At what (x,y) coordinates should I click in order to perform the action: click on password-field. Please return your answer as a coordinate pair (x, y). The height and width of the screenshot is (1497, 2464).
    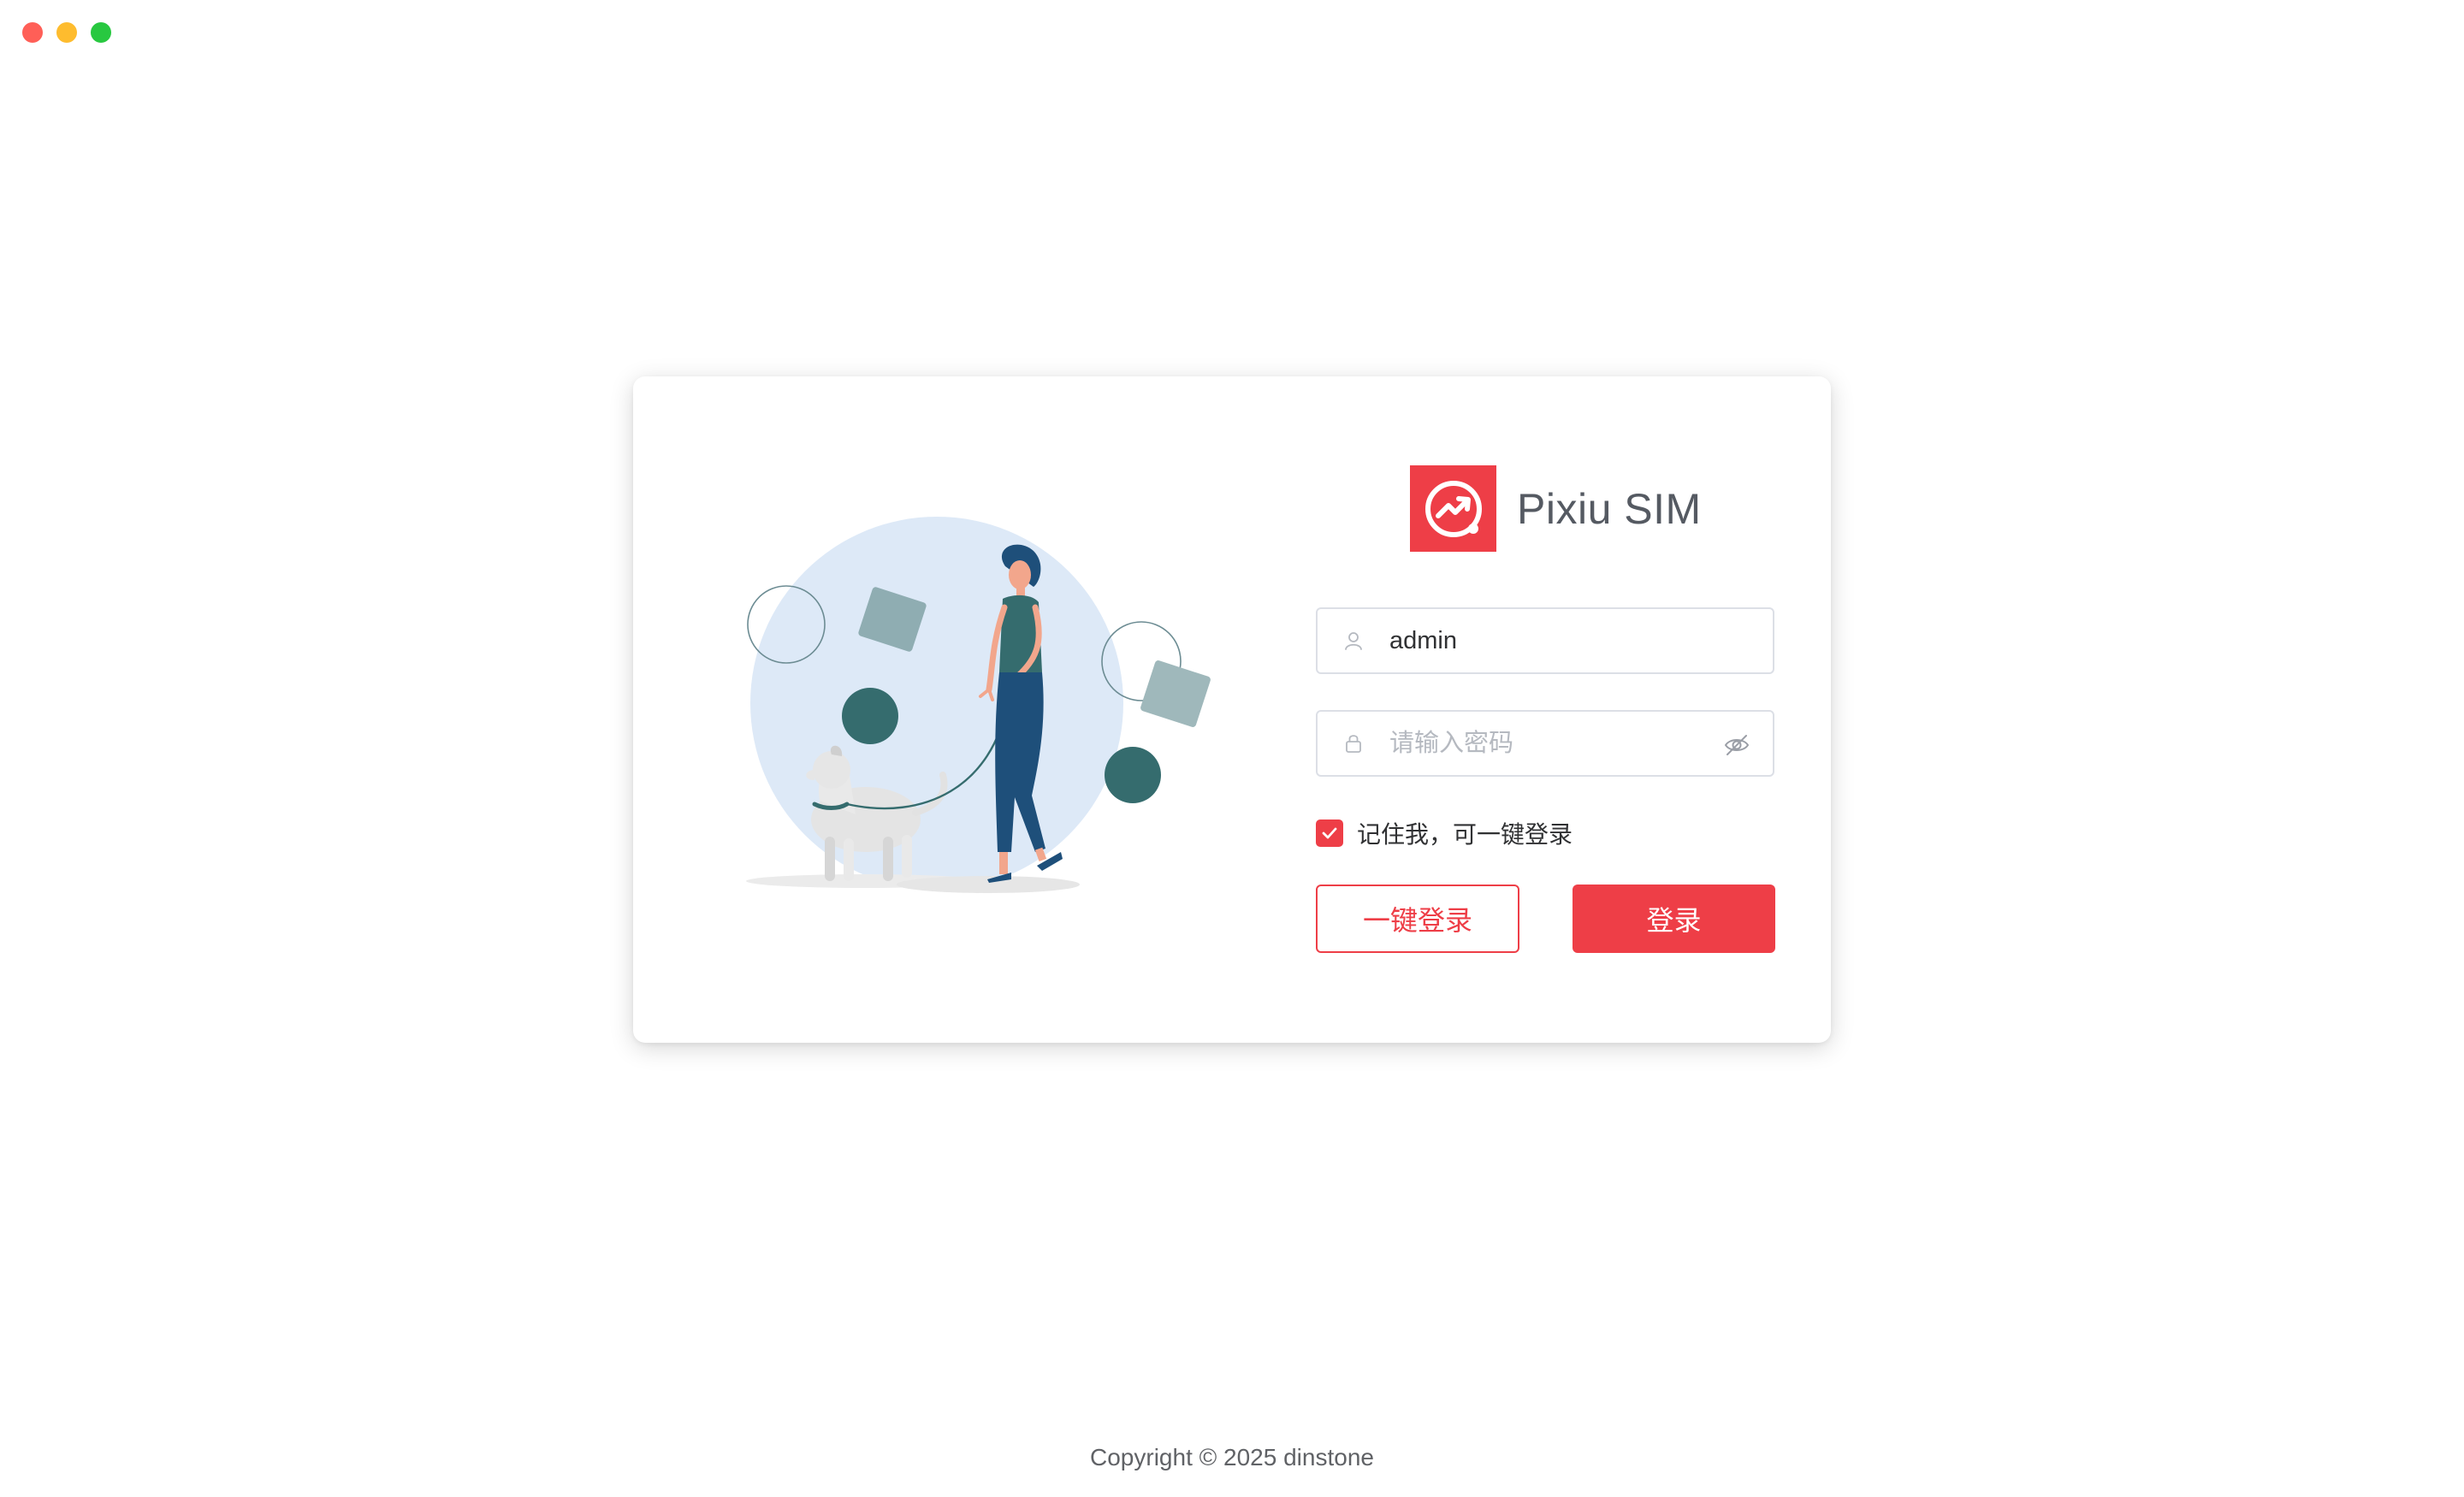
    Looking at the image, I should click on (1545, 743).